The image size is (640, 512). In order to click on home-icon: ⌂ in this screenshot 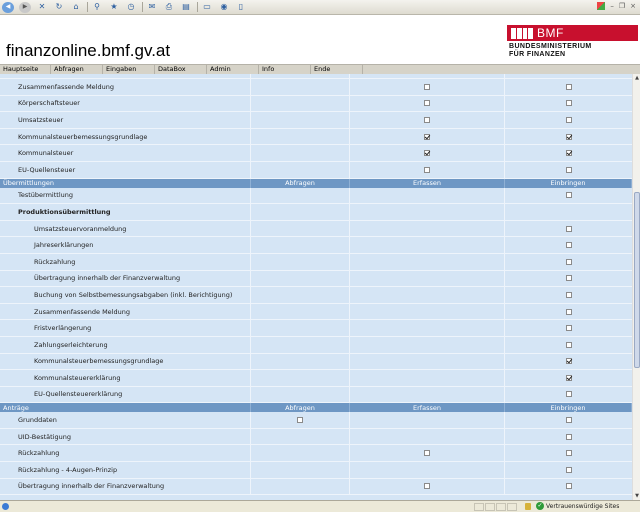, I will do `click(76, 7)`.